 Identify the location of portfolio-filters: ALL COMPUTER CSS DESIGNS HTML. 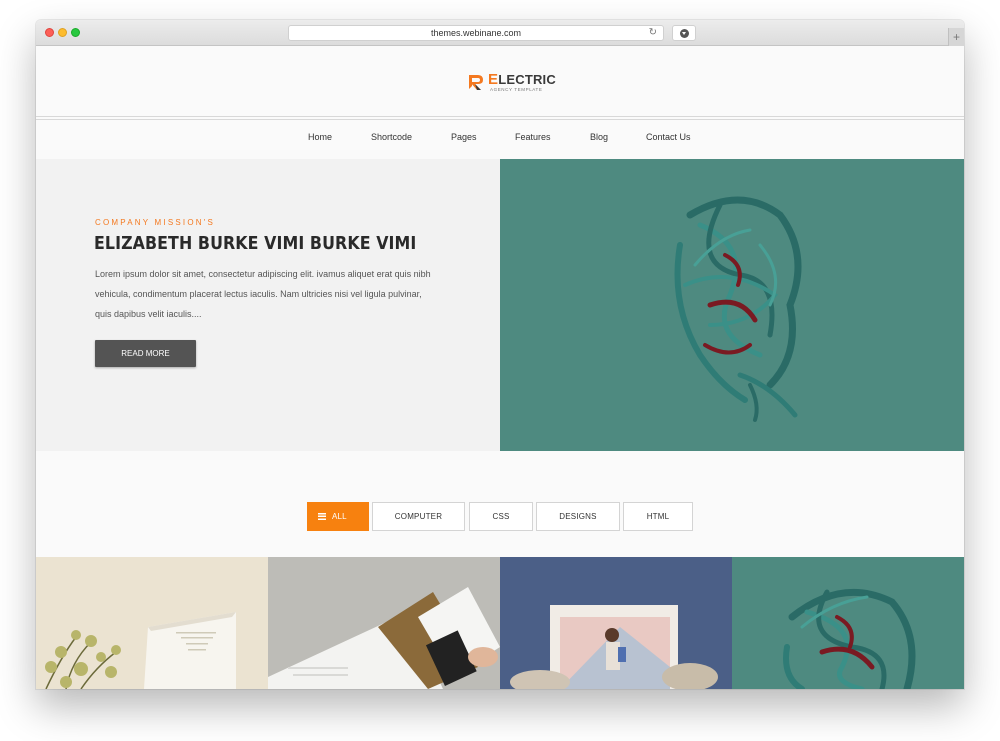
(500, 517).